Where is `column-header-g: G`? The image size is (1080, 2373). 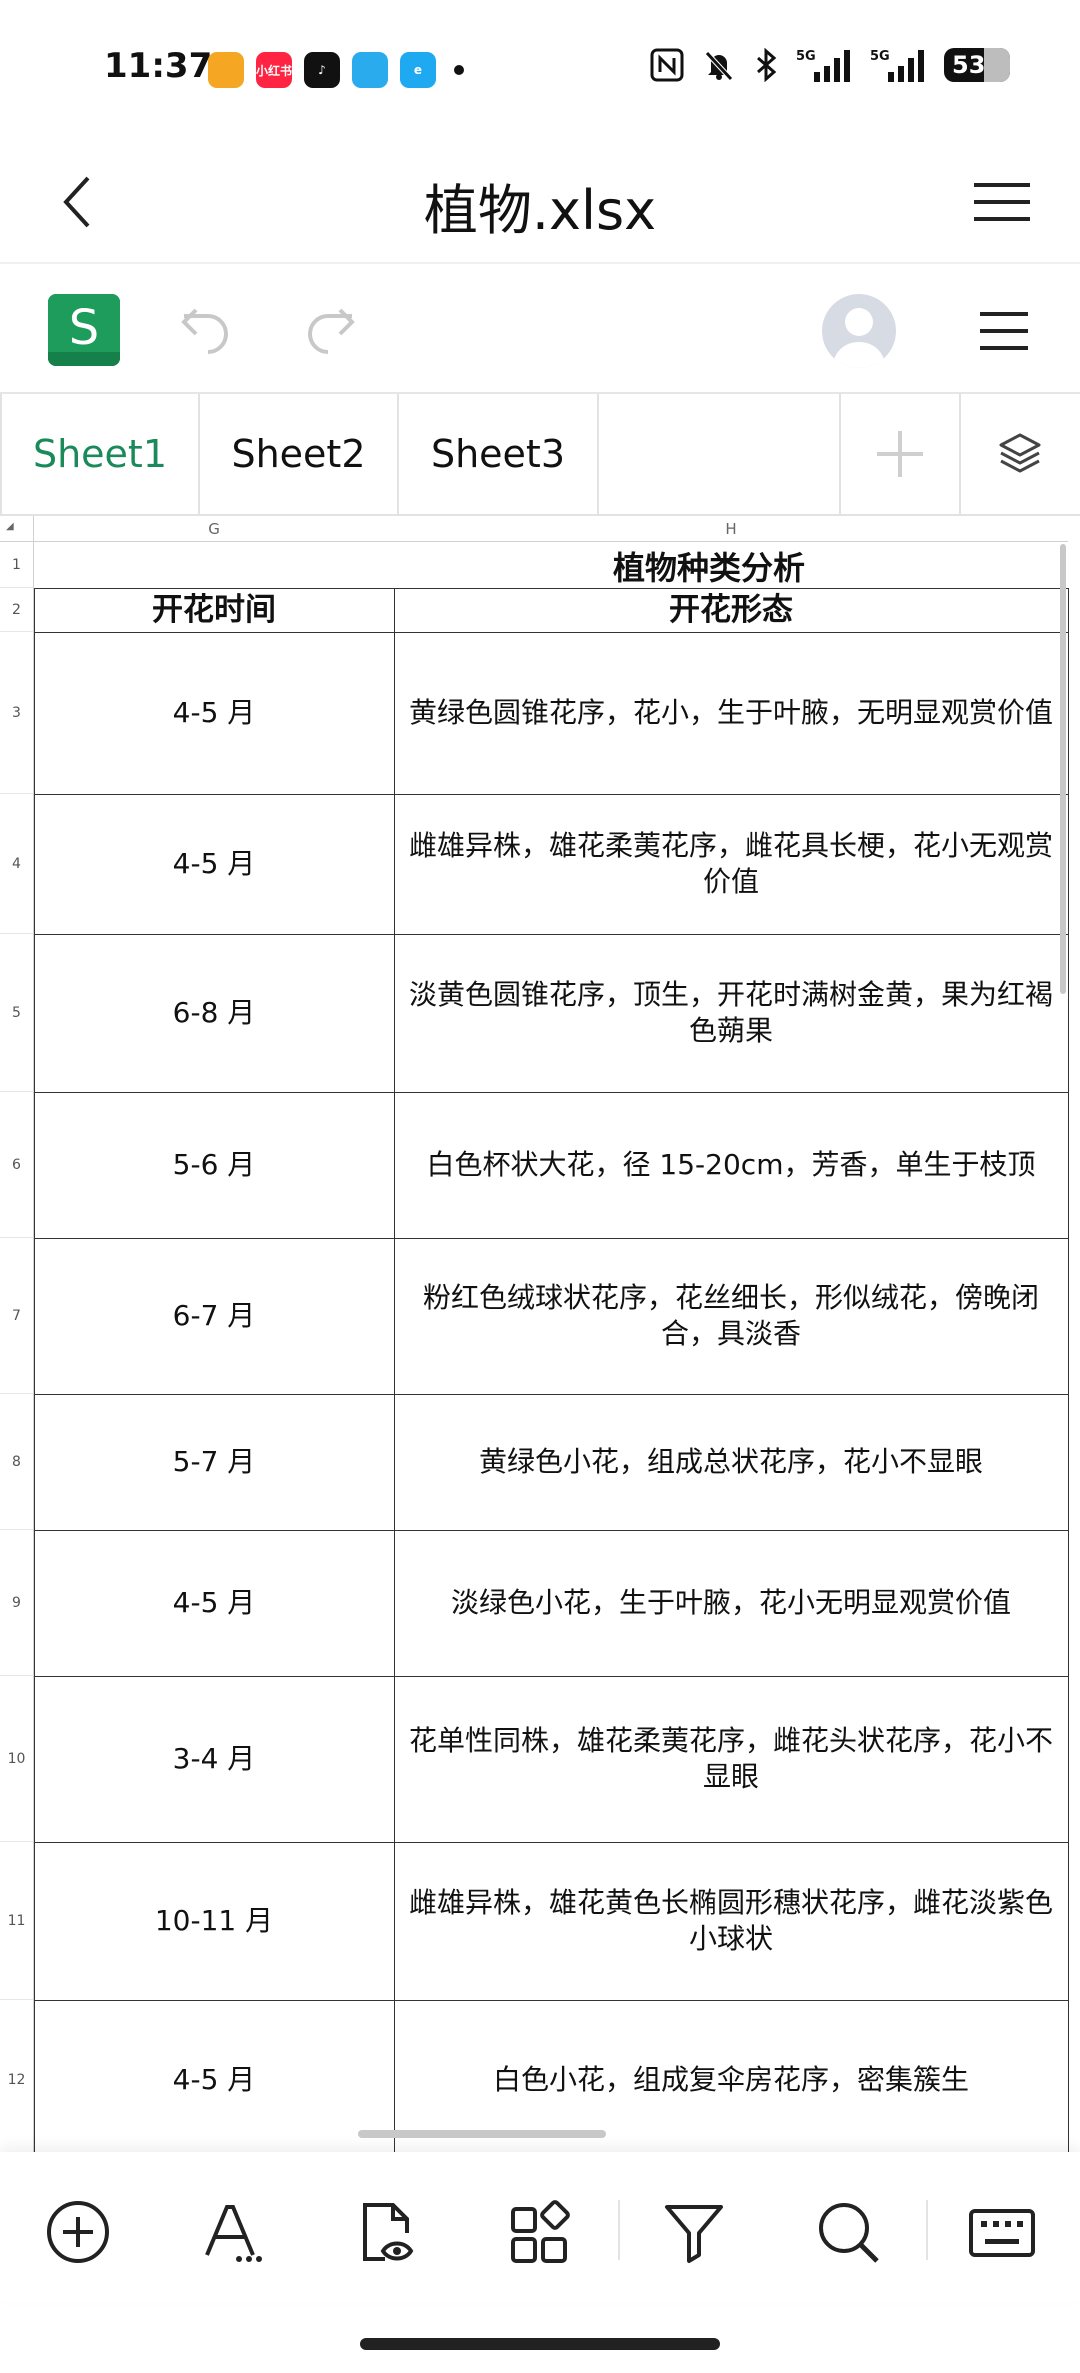
column-header-g: G is located at coordinates (214, 529).